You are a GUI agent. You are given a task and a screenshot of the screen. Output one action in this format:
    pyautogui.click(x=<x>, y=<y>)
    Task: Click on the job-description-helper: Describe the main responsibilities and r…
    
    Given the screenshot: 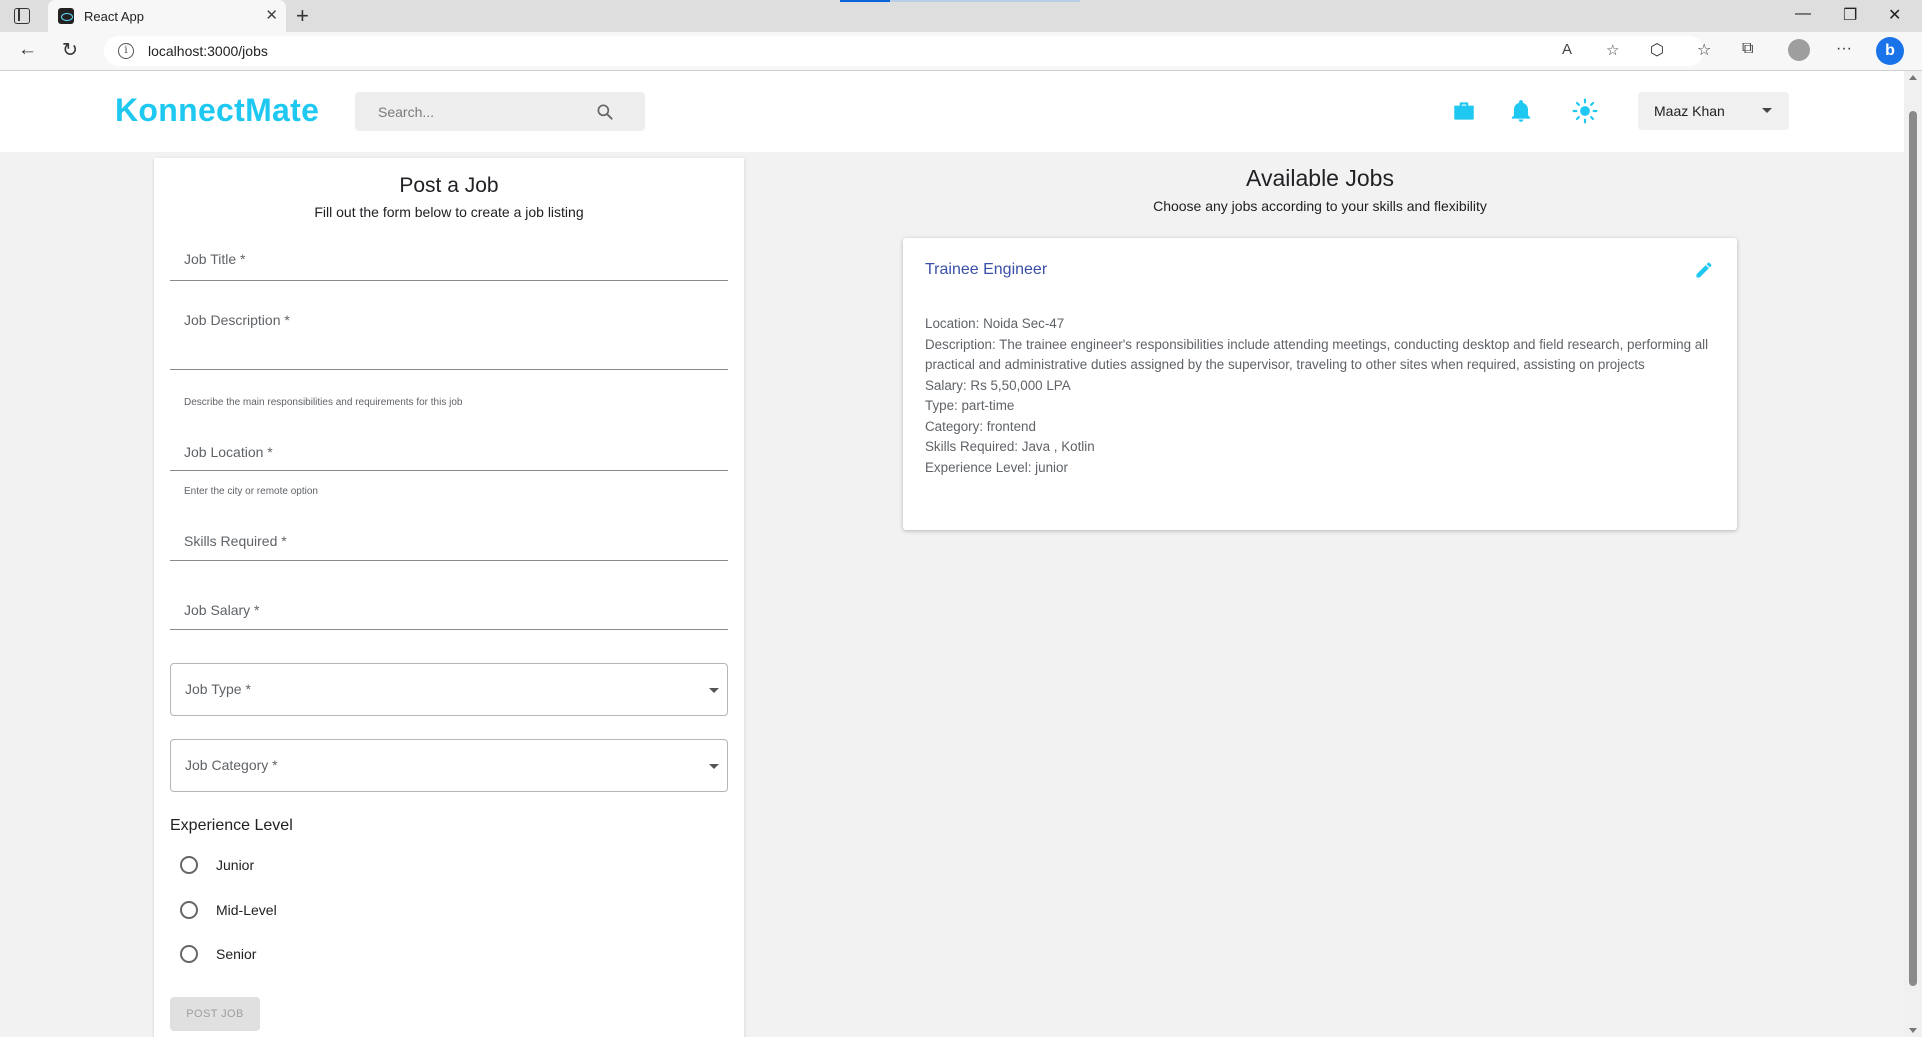 What is the action you would take?
    pyautogui.click(x=323, y=402)
    